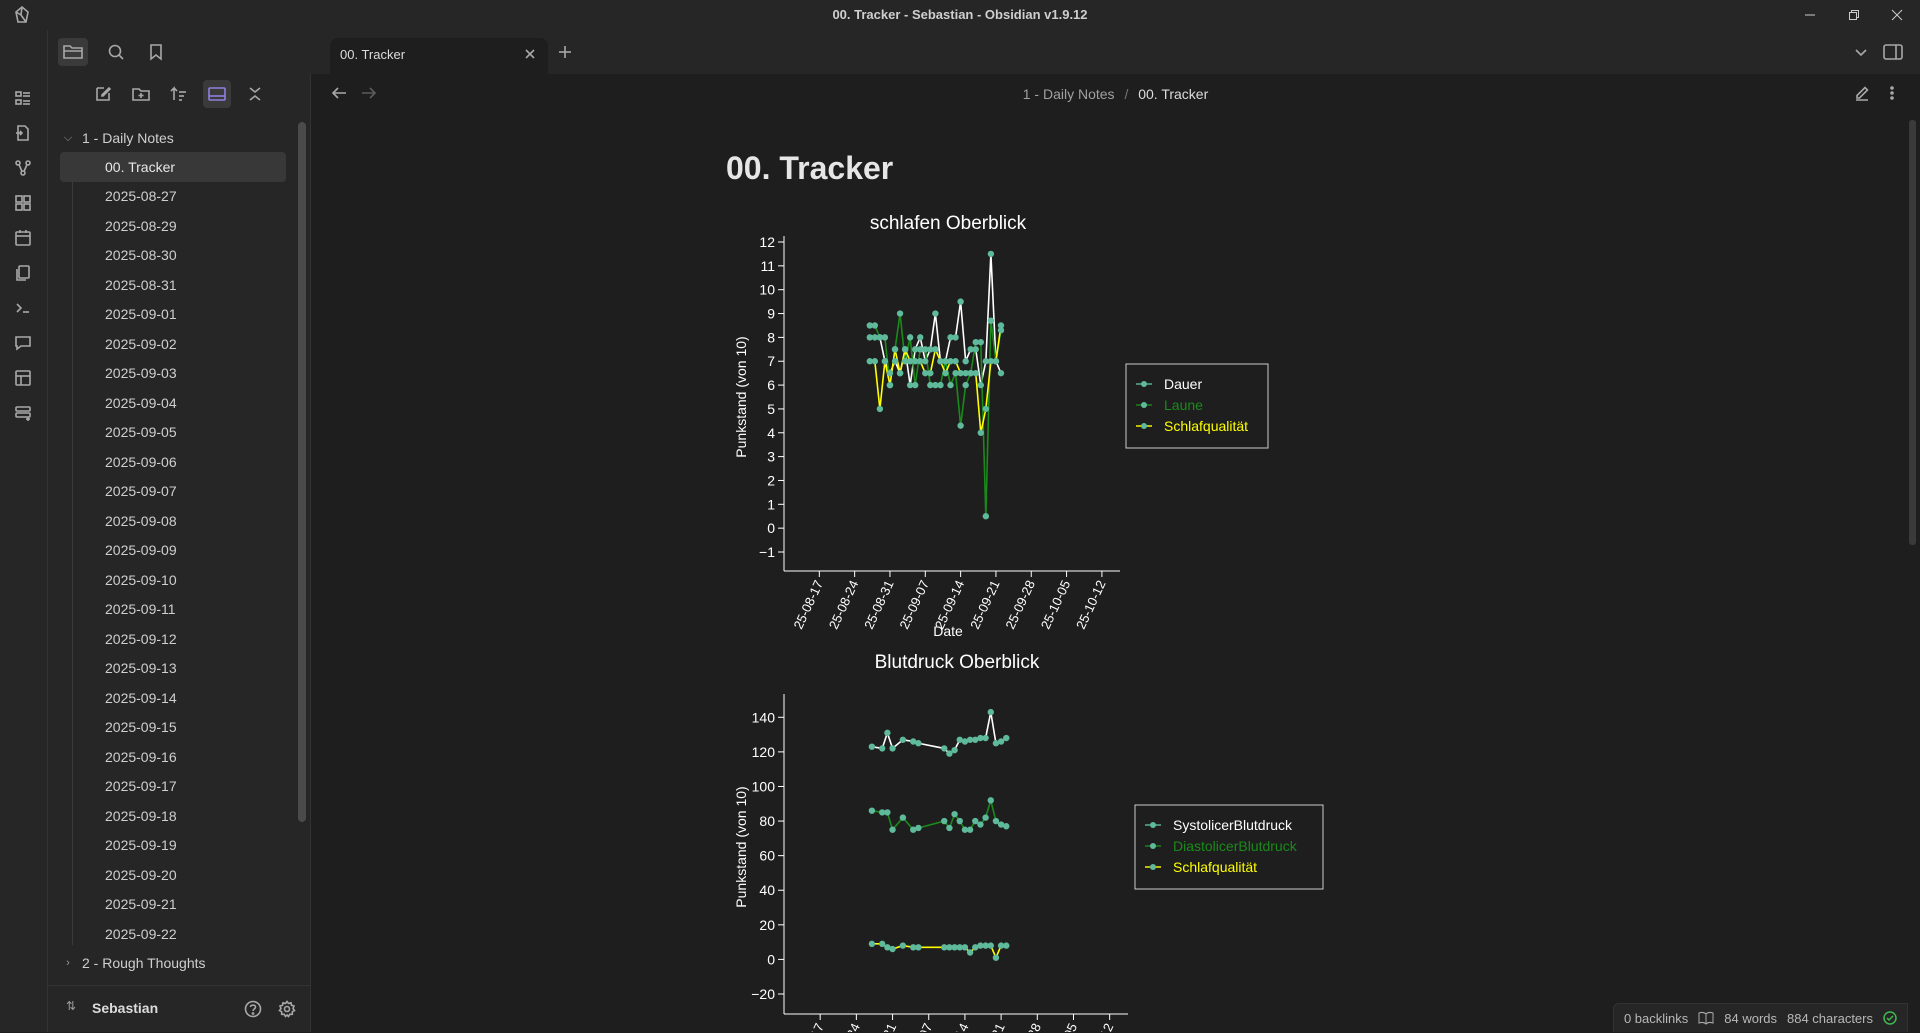 The height and width of the screenshot is (1033, 1920). Describe the element at coordinates (1890, 1018) in the screenshot. I see `sync-status-icon` at that location.